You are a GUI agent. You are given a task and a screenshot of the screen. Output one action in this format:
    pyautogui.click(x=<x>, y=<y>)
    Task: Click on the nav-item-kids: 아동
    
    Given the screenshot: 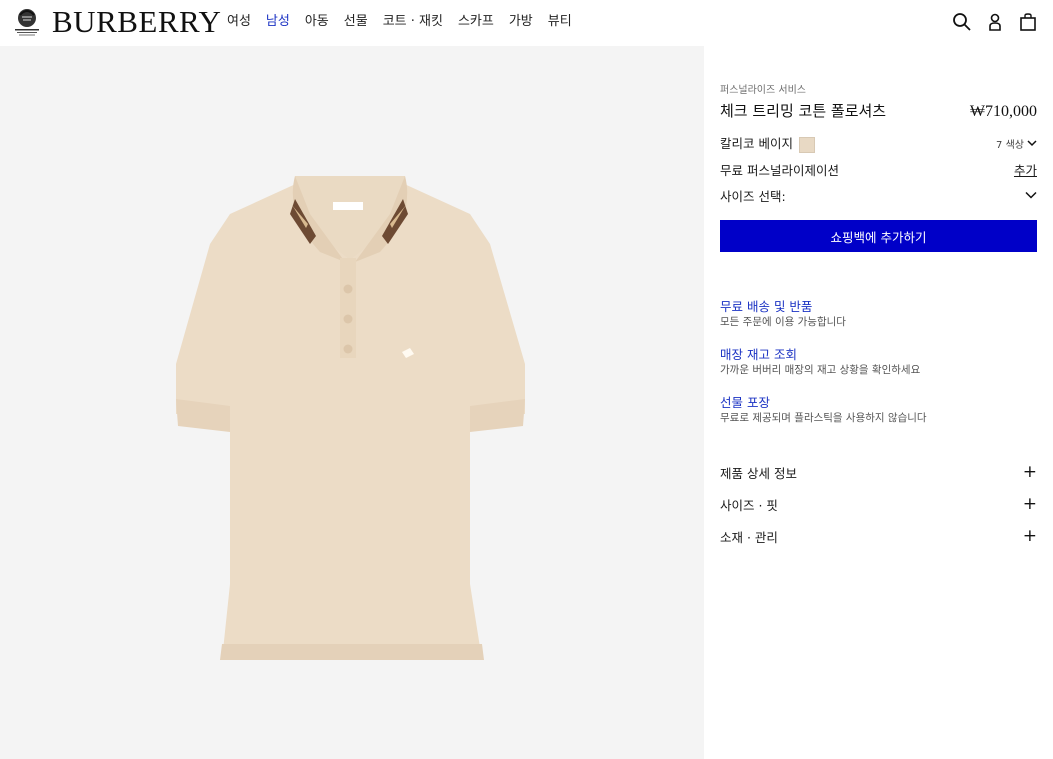 What is the action you would take?
    pyautogui.click(x=317, y=22)
    